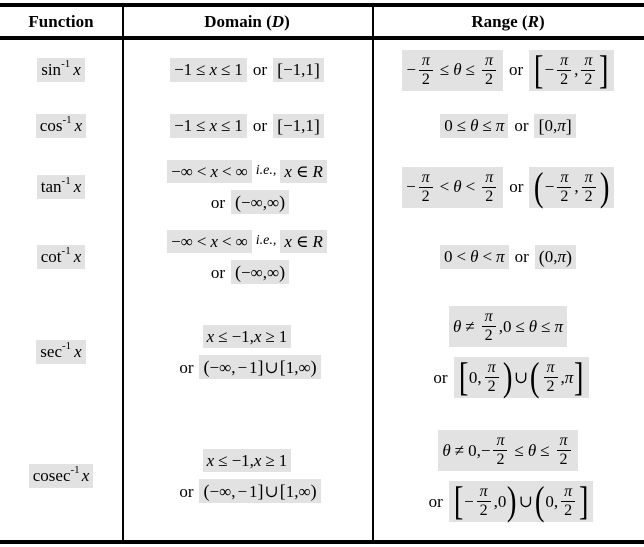  I want to click on function-cell-tan: tan -1 x, so click(61, 187).